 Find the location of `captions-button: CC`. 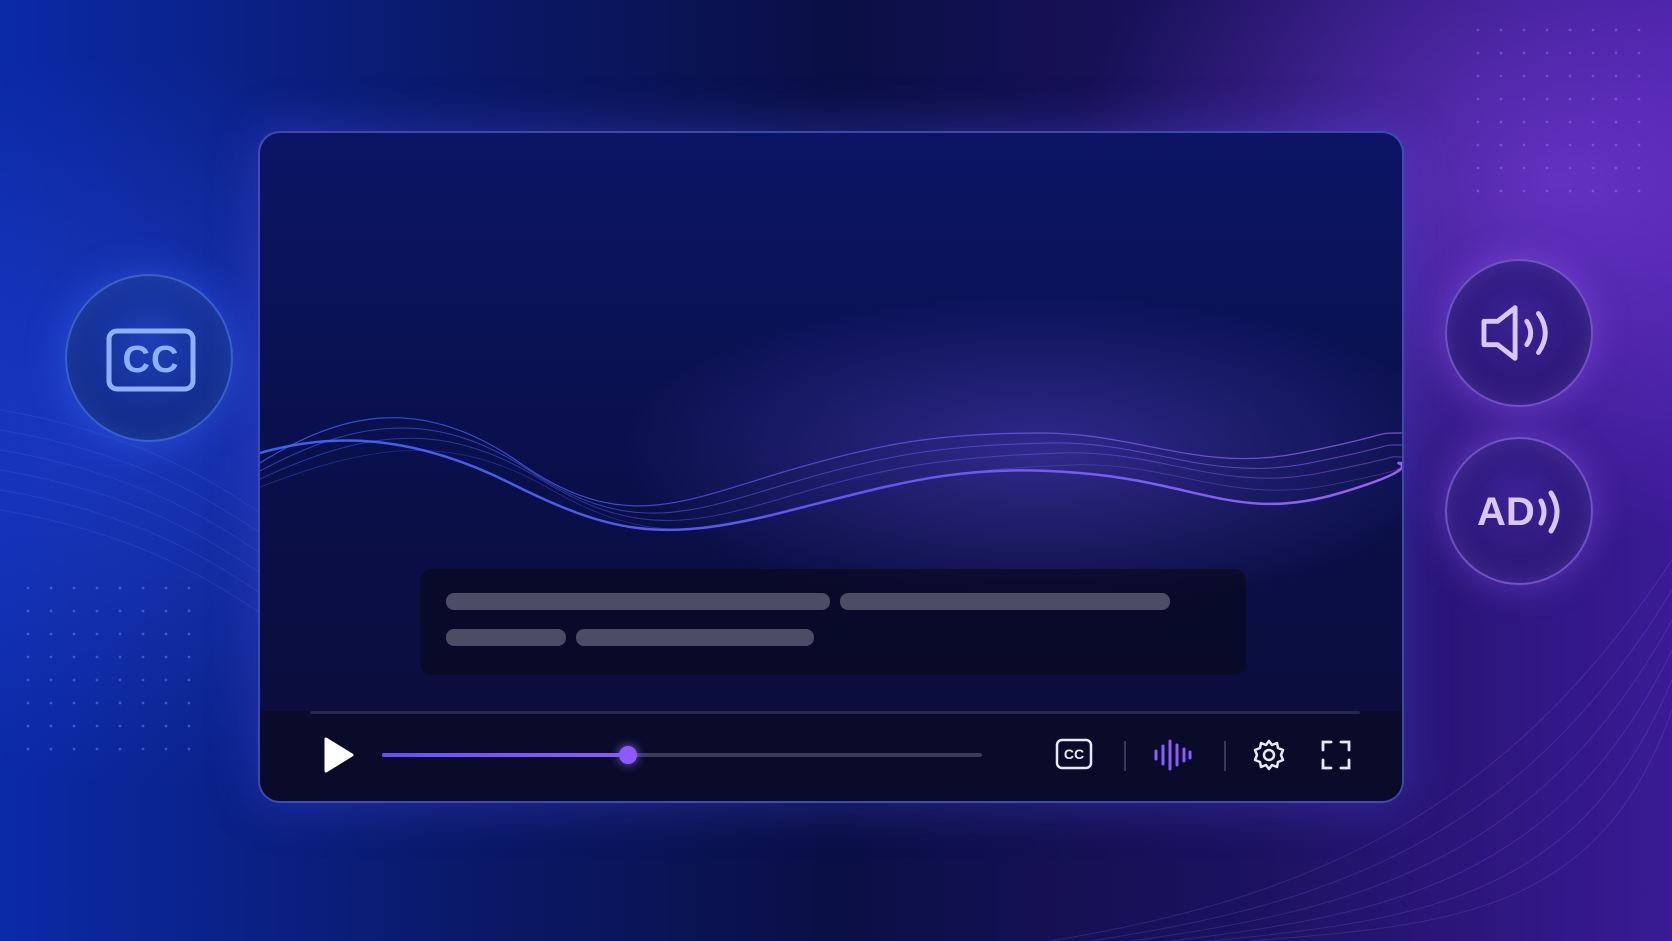

captions-button: CC is located at coordinates (1074, 754).